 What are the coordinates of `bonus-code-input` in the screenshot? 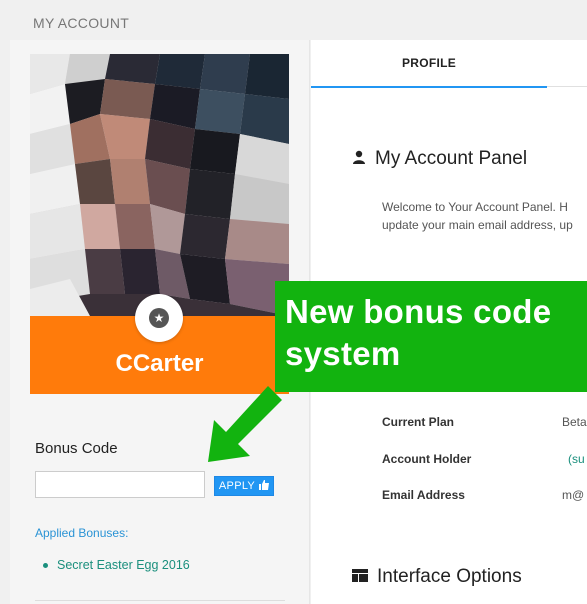 It's located at (120, 484).